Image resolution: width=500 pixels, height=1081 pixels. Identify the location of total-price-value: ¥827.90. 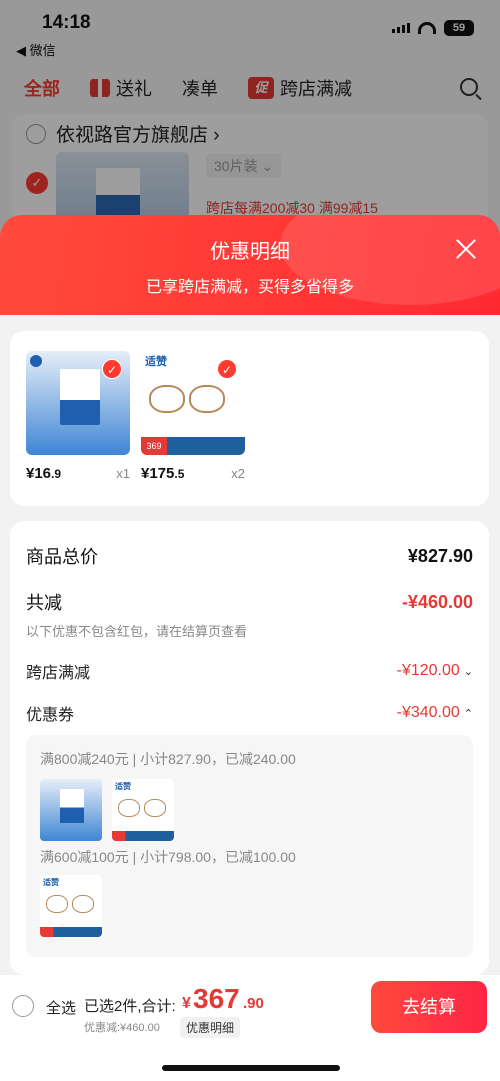
(440, 555).